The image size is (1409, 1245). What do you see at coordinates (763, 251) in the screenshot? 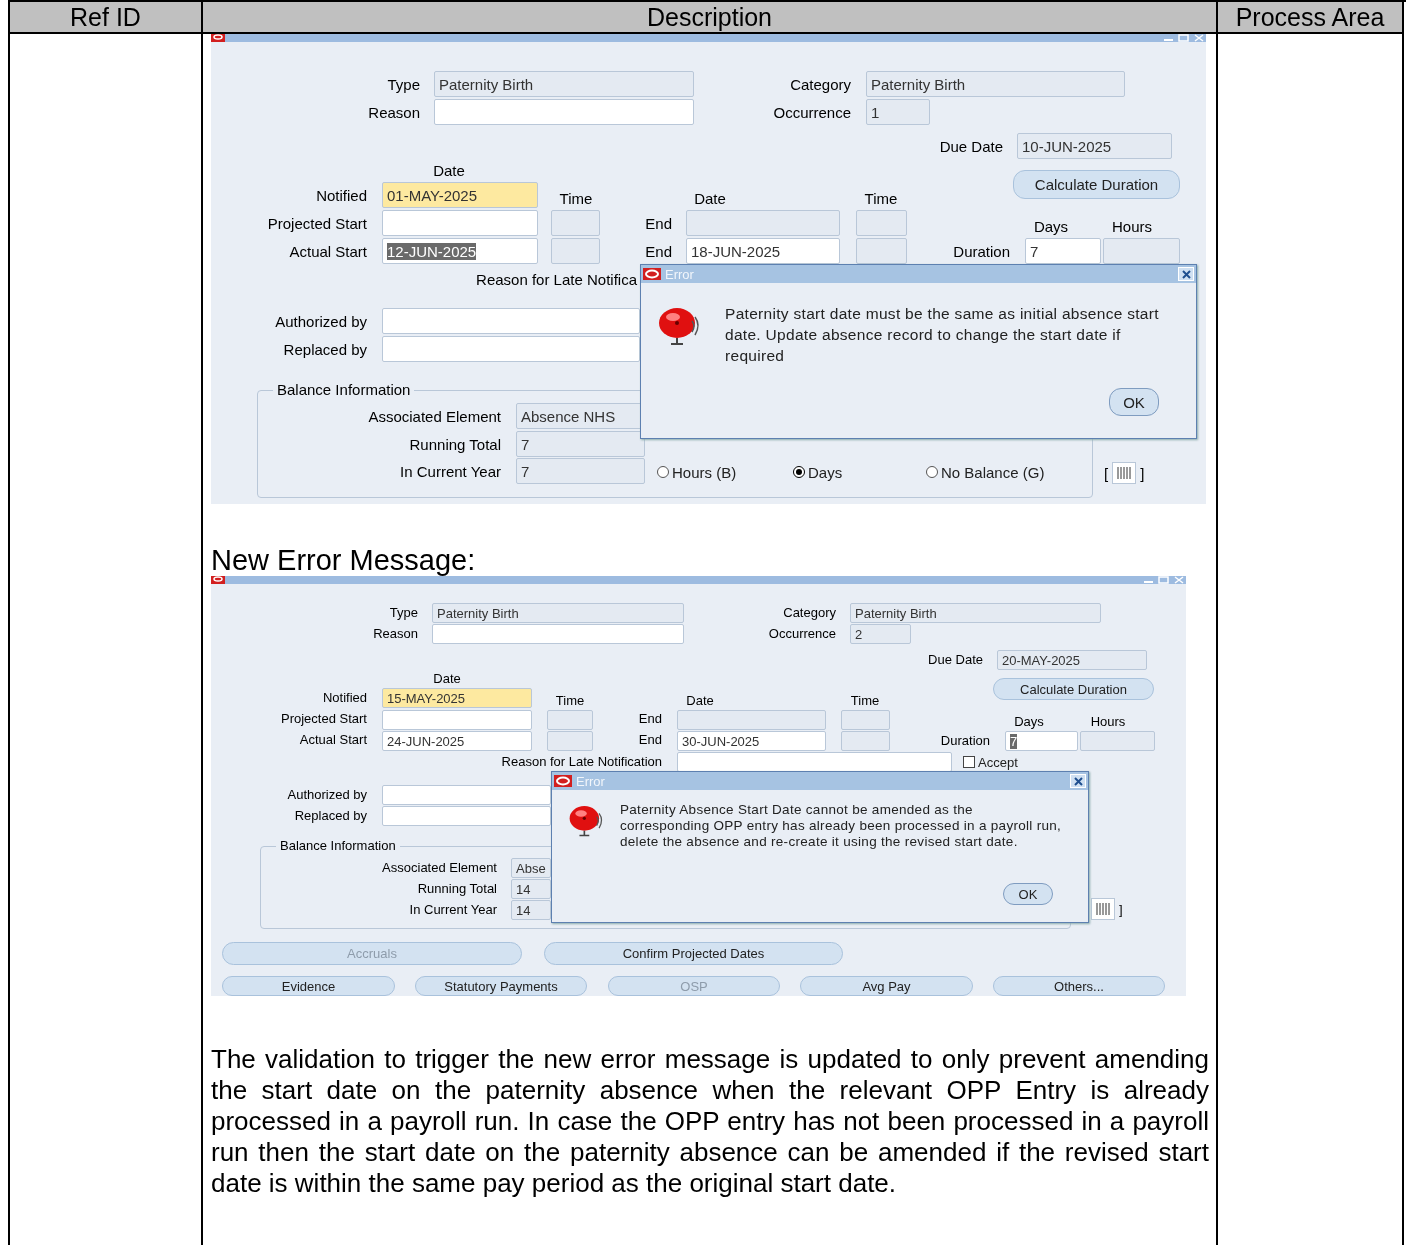
I see `text-field: 18-JUN-2025` at bounding box center [763, 251].